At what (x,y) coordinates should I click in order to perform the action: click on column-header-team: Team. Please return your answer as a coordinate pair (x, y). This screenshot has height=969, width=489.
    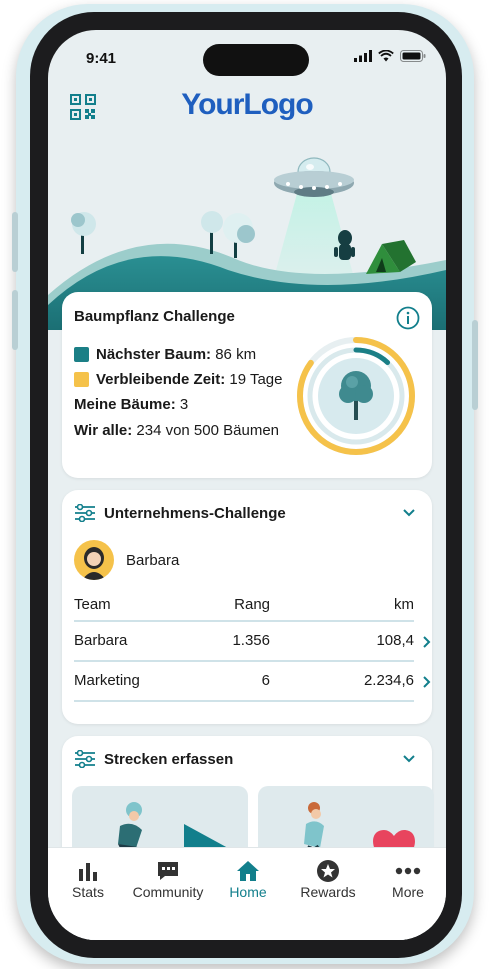
    Looking at the image, I should click on (92, 604).